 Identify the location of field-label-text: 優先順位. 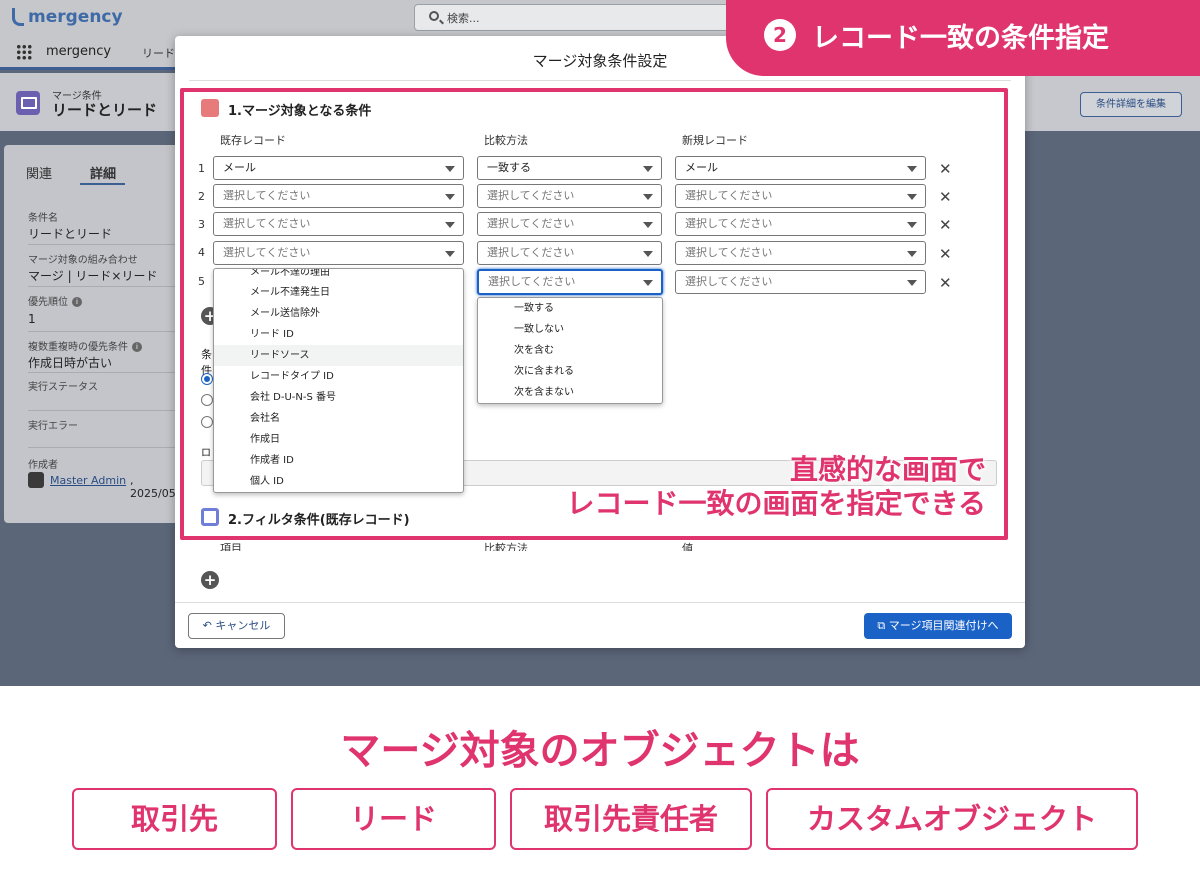
(48, 302).